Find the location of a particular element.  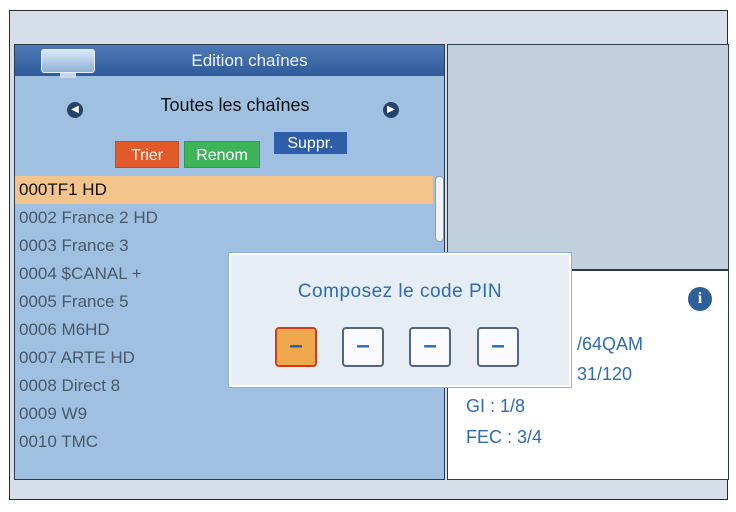

page-title: Edition chaînes is located at coordinates (249, 60).